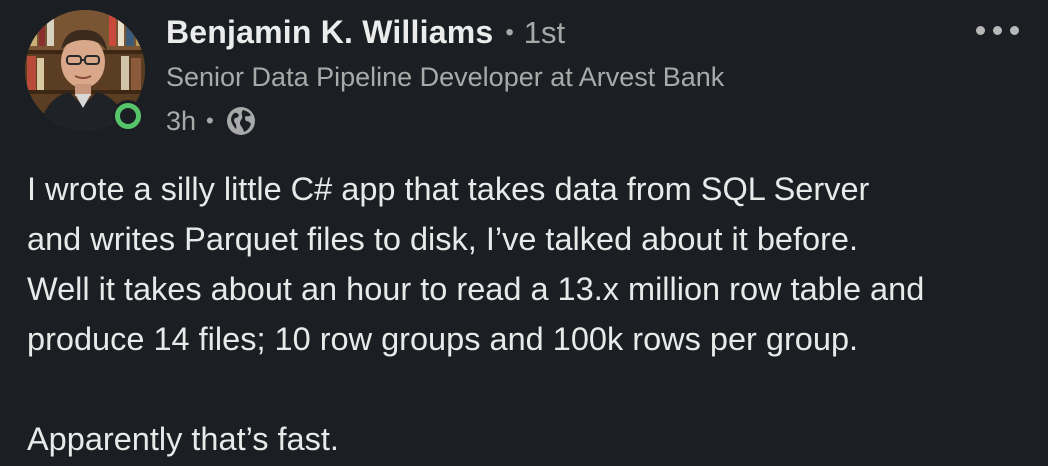 This screenshot has width=1048, height=466. I want to click on author-avatar-link, so click(86, 71).